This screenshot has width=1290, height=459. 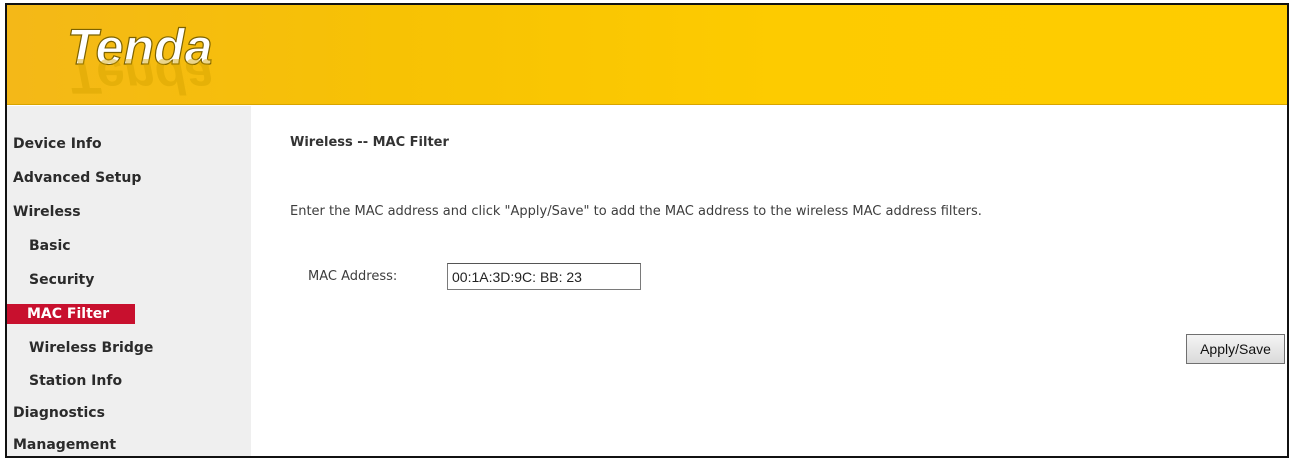 What do you see at coordinates (353, 276) in the screenshot?
I see `mac-address-label: MAC Address:` at bounding box center [353, 276].